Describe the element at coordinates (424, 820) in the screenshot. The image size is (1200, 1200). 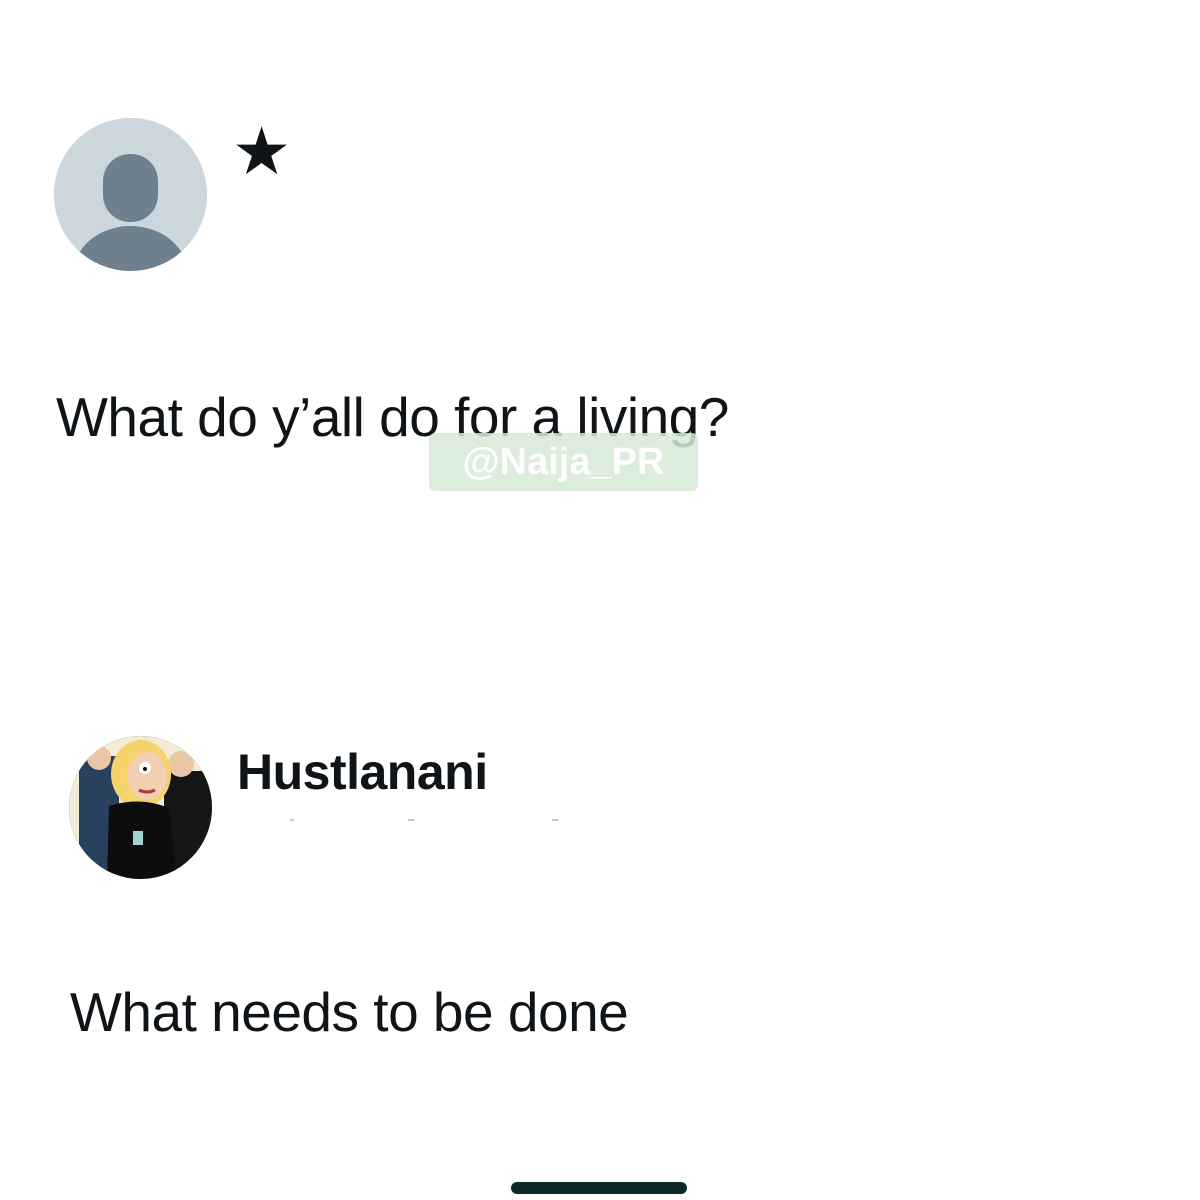
I see `redacted-handle` at that location.